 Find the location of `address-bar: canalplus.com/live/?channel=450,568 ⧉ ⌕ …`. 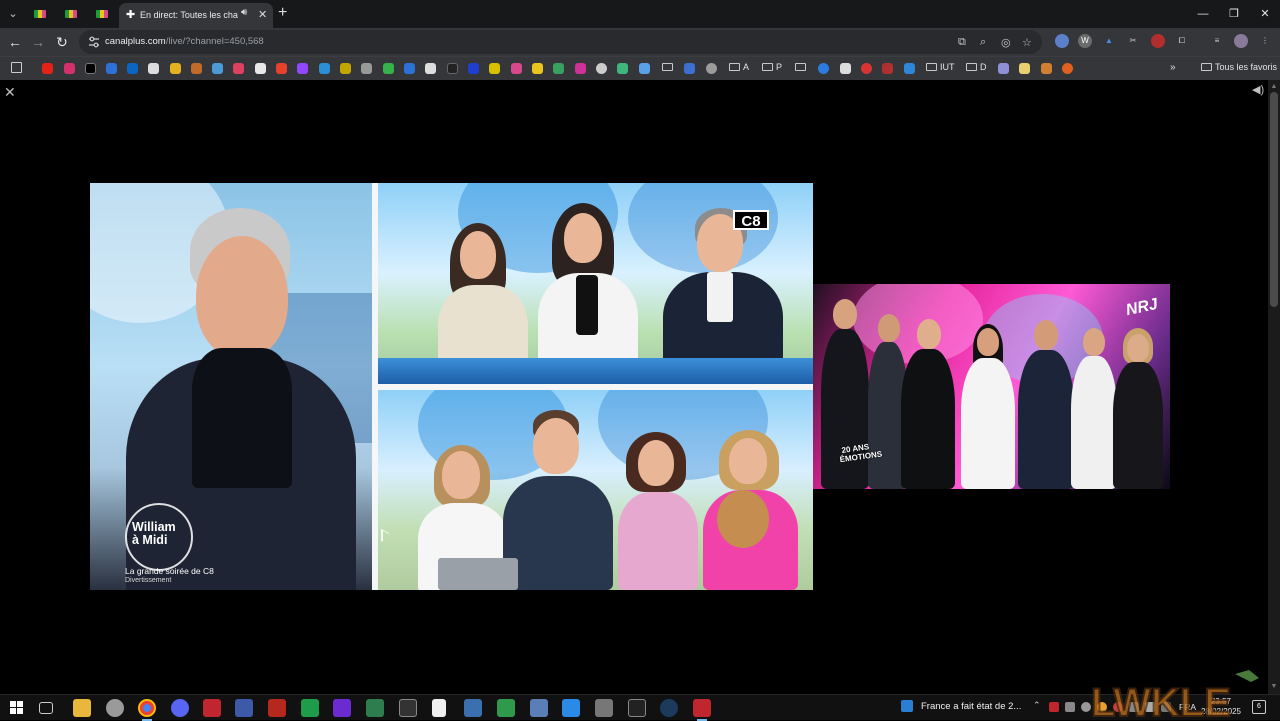

address-bar: canalplus.com/live/?channel=450,568 ⧉ ⌕ … is located at coordinates (560, 42).